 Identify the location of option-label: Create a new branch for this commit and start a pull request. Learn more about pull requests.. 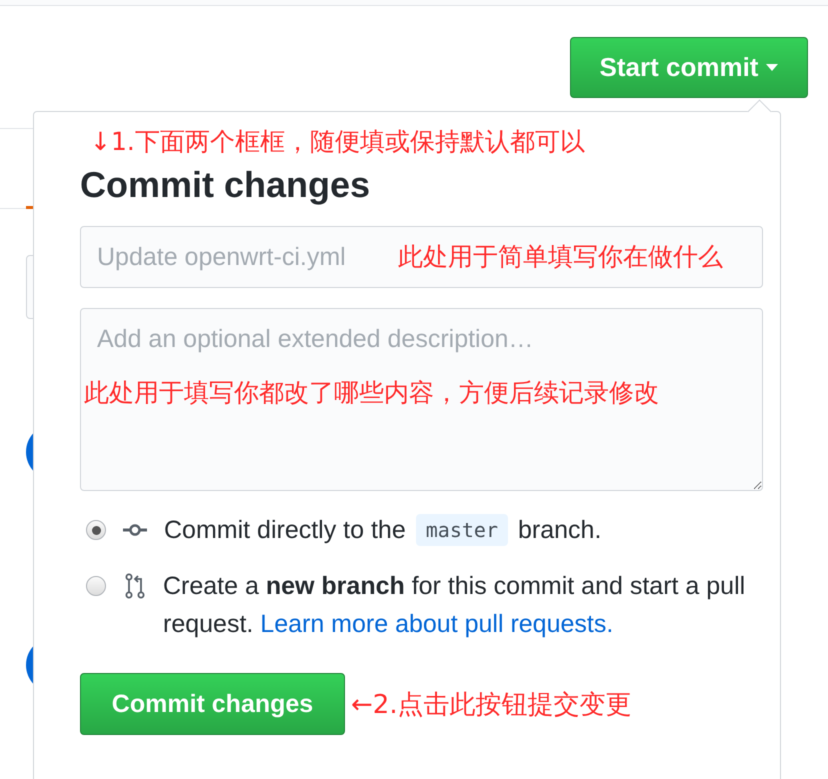
(454, 605).